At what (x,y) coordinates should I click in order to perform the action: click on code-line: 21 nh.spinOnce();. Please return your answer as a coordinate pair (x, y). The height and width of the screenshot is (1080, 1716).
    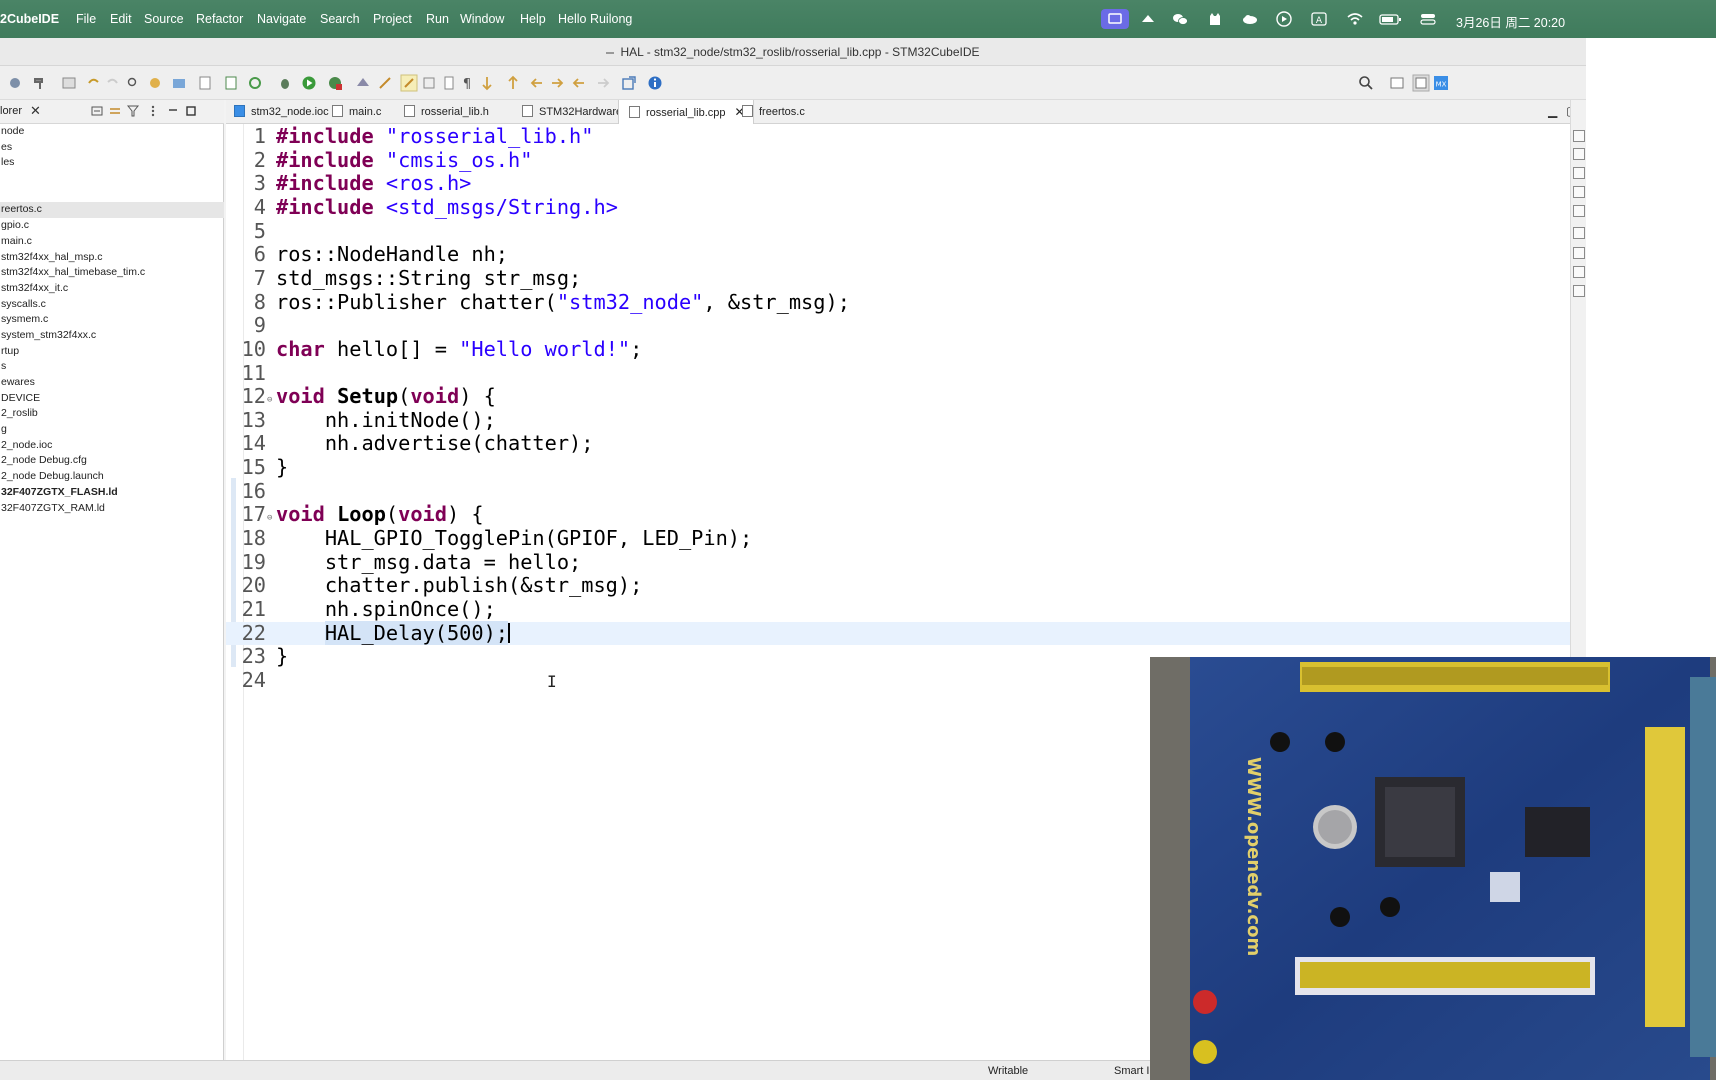
    Looking at the image, I should click on (898, 609).